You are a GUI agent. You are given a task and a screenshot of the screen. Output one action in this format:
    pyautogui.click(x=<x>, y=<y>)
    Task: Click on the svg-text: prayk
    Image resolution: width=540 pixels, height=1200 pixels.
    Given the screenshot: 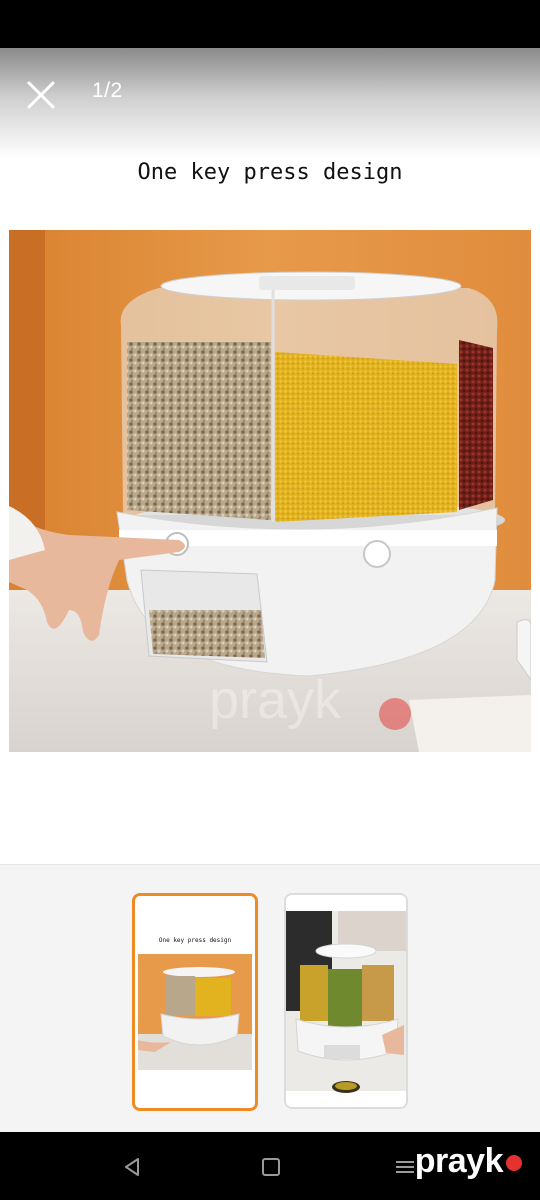 What is the action you would take?
    pyautogui.click(x=275, y=700)
    